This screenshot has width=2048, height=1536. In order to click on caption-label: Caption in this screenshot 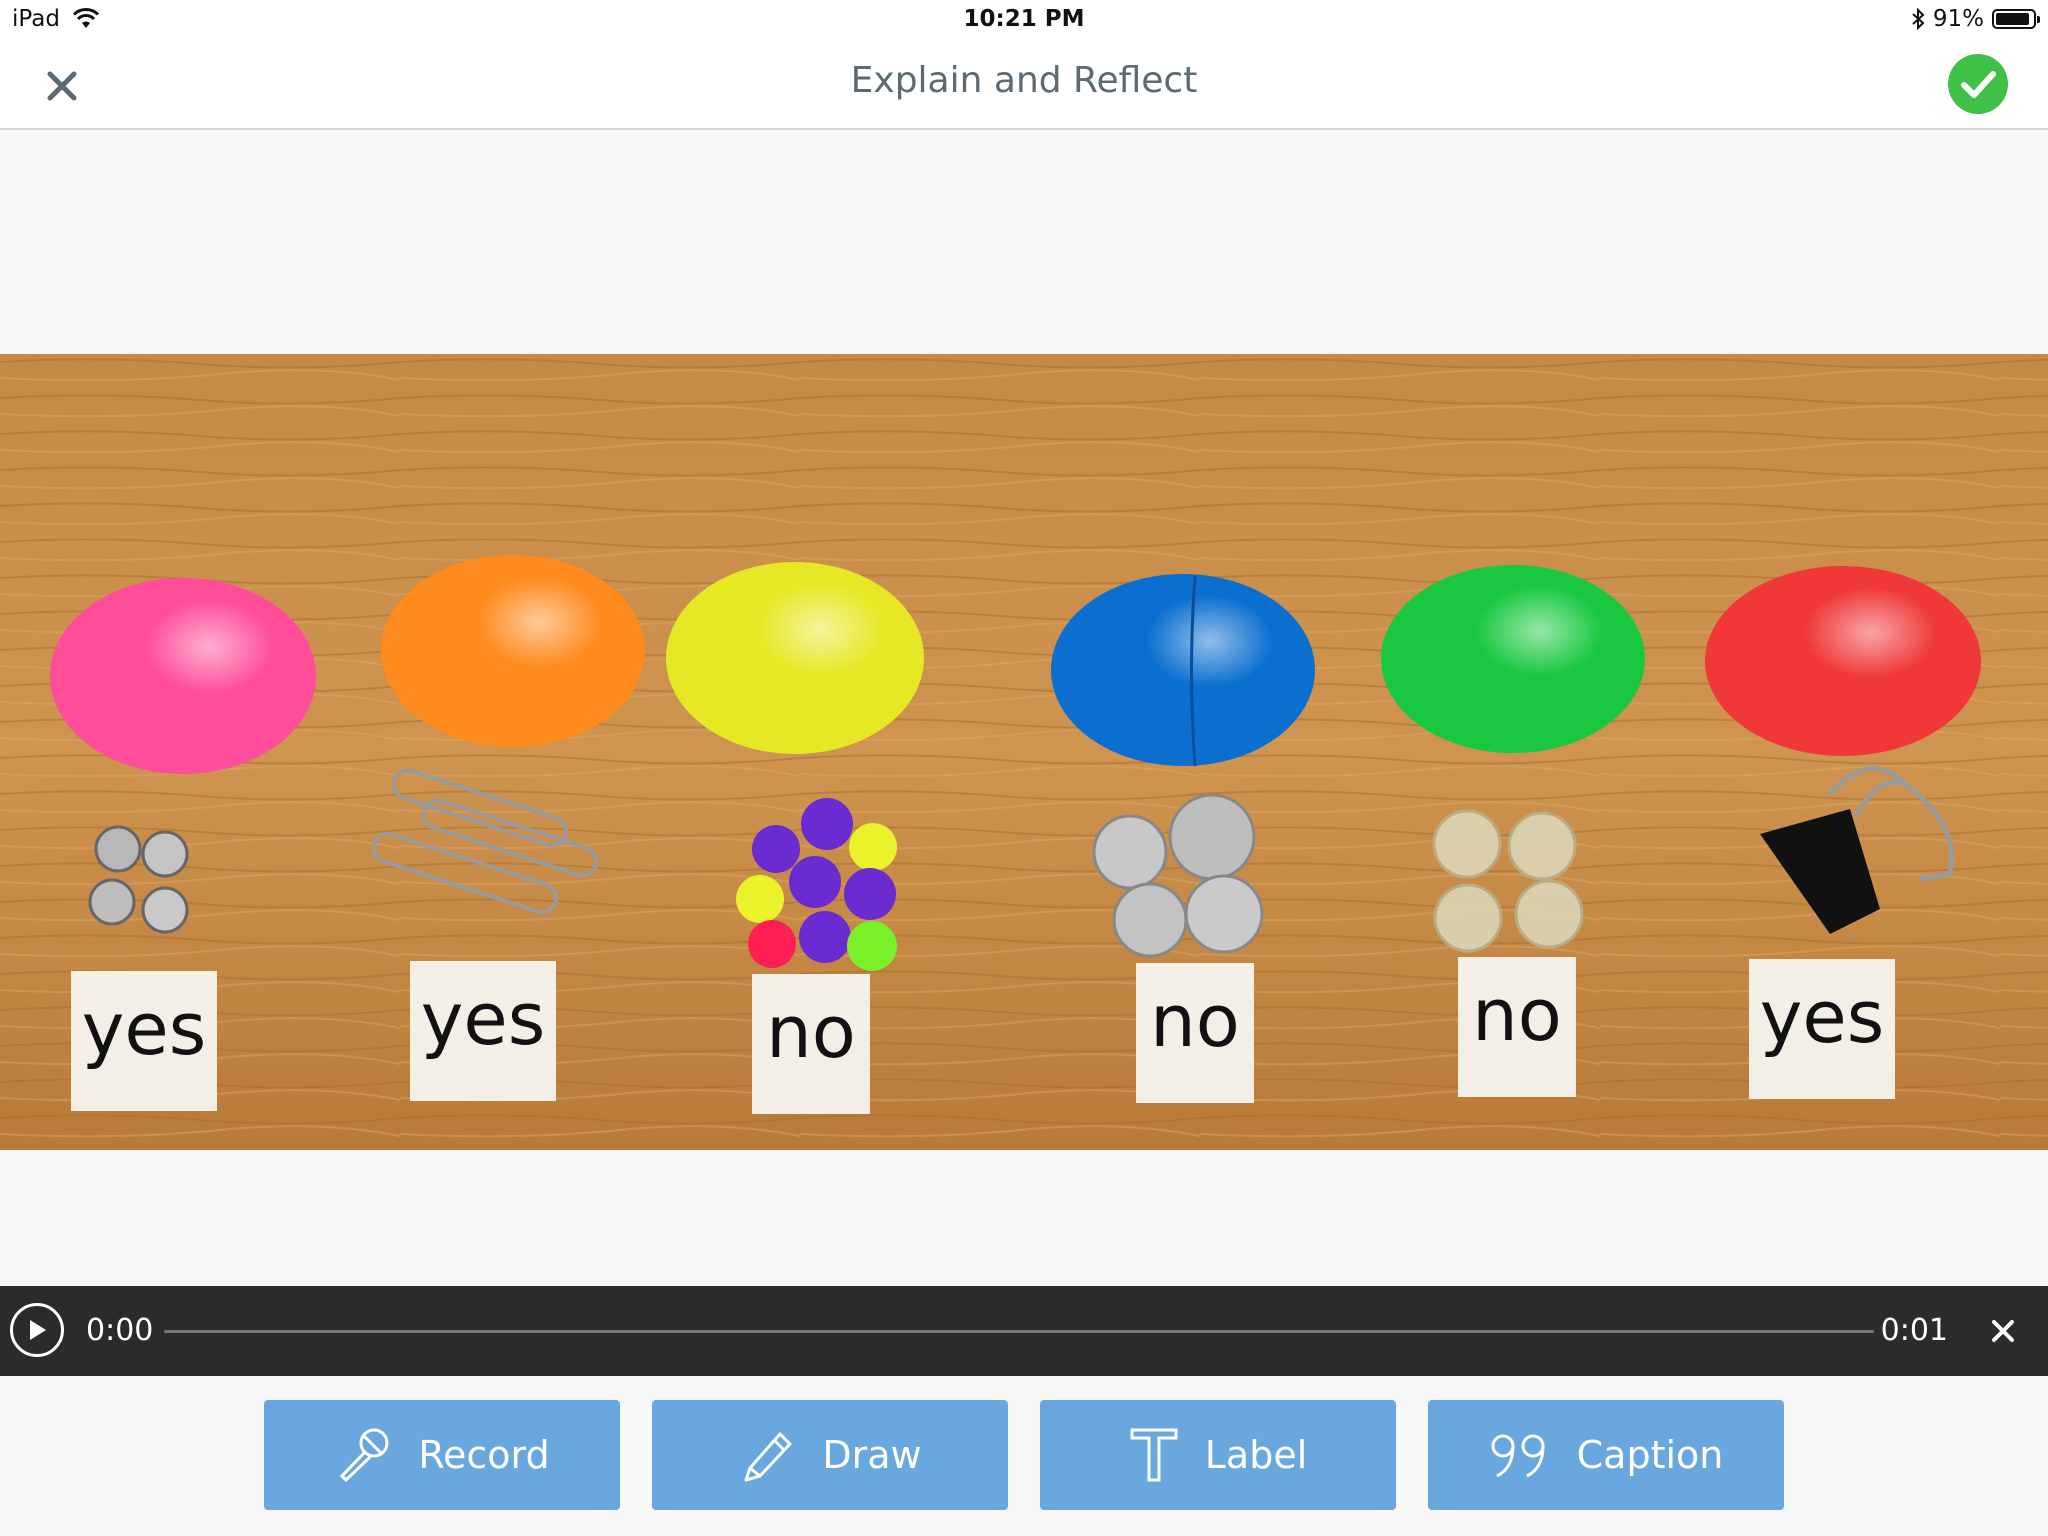, I will do `click(1650, 1455)`.